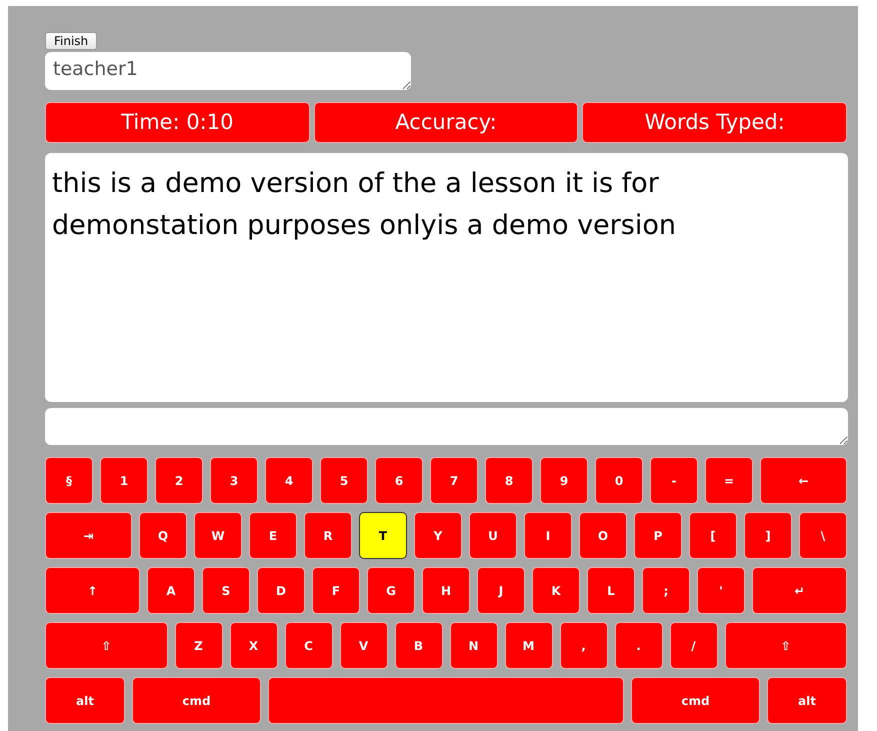 The height and width of the screenshot is (731, 877). I want to click on keyboard-key: D, so click(281, 590).